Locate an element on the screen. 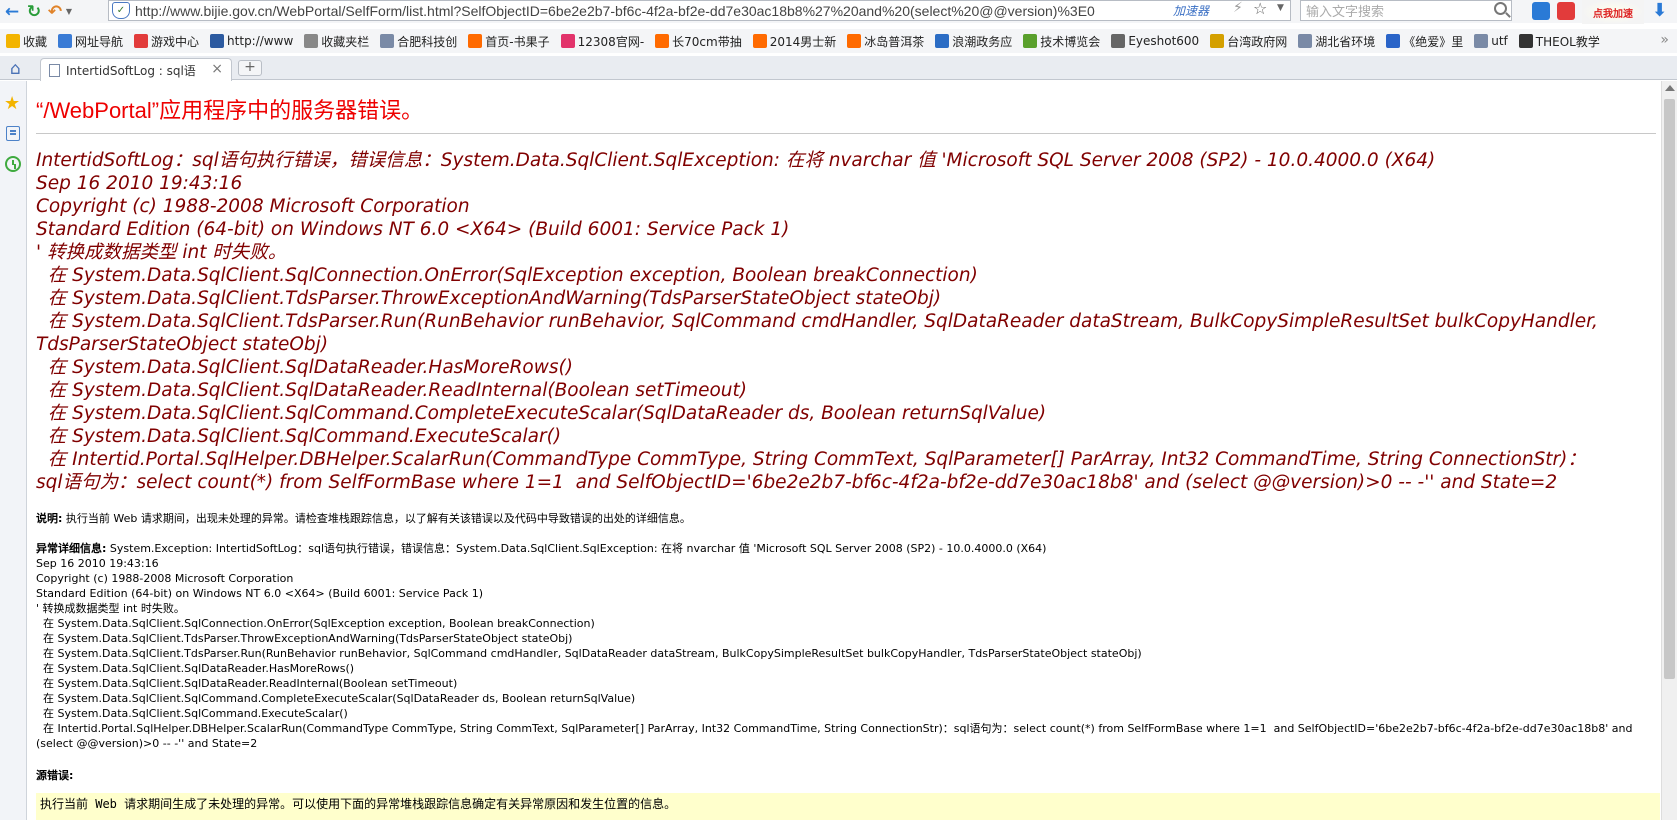 Image resolution: width=1677 pixels, height=820 pixels. bookmark-item: 首页-书果子 is located at coordinates (509, 41).